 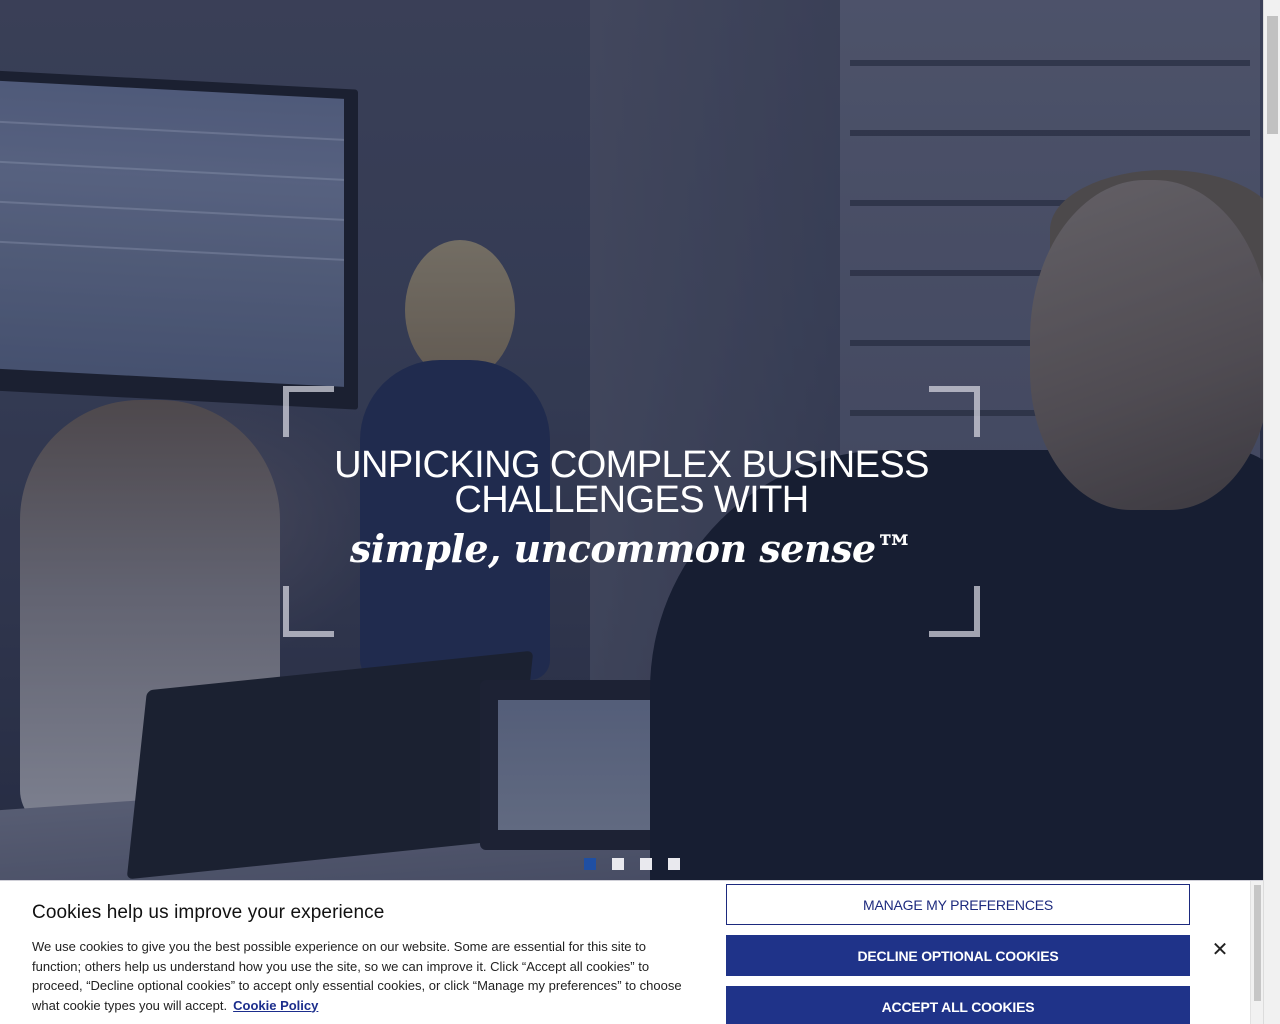 What do you see at coordinates (954, 411) in the screenshot?
I see `frame-corner-top-right` at bounding box center [954, 411].